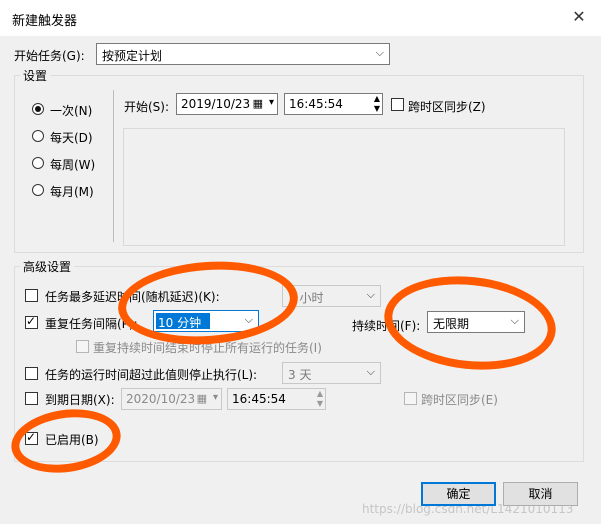  What do you see at coordinates (132, 56) in the screenshot?
I see `begin-task-value: 按预定计划` at bounding box center [132, 56].